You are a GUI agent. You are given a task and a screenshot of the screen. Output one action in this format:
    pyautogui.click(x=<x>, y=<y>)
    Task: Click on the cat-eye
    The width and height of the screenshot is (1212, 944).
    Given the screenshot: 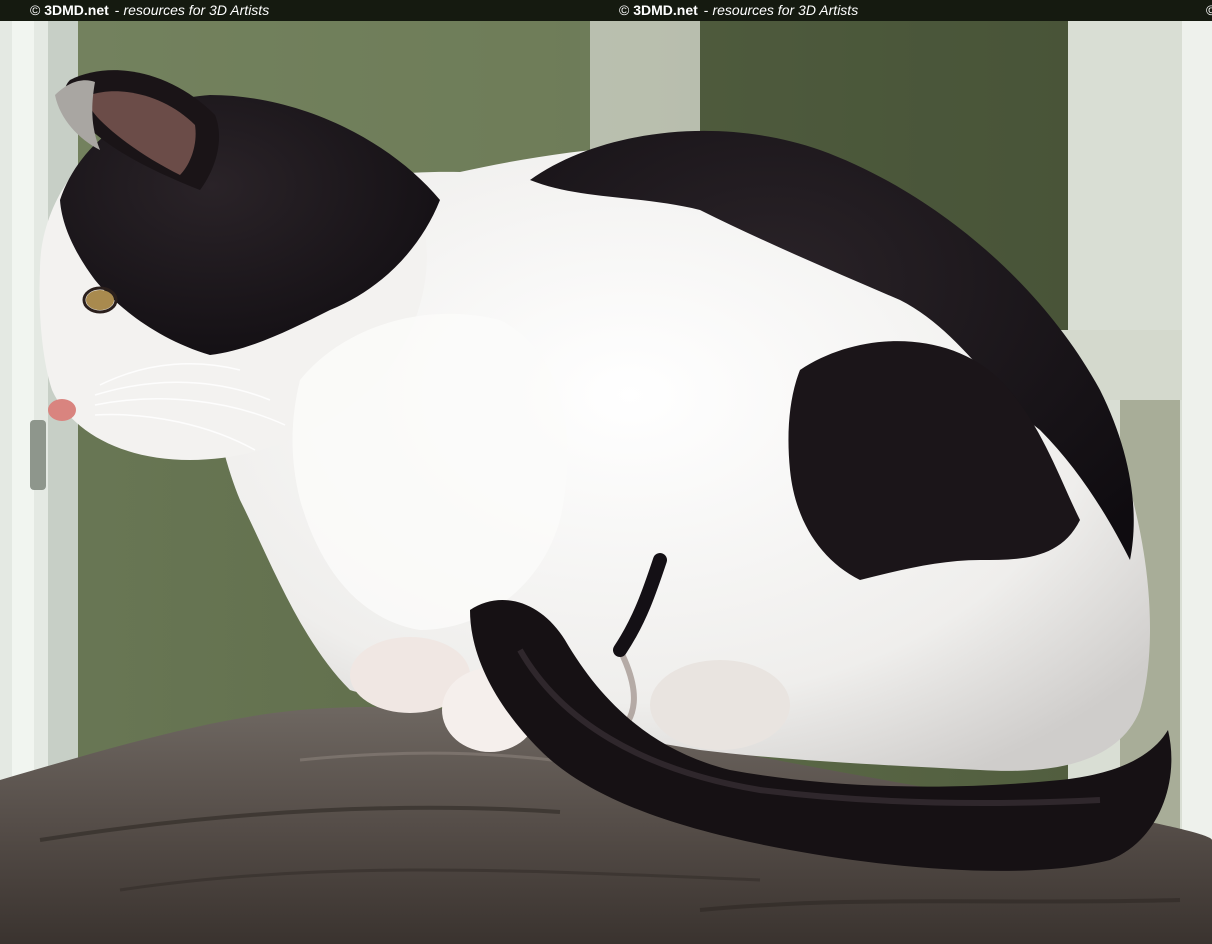 What is the action you would take?
    pyautogui.click(x=100, y=300)
    